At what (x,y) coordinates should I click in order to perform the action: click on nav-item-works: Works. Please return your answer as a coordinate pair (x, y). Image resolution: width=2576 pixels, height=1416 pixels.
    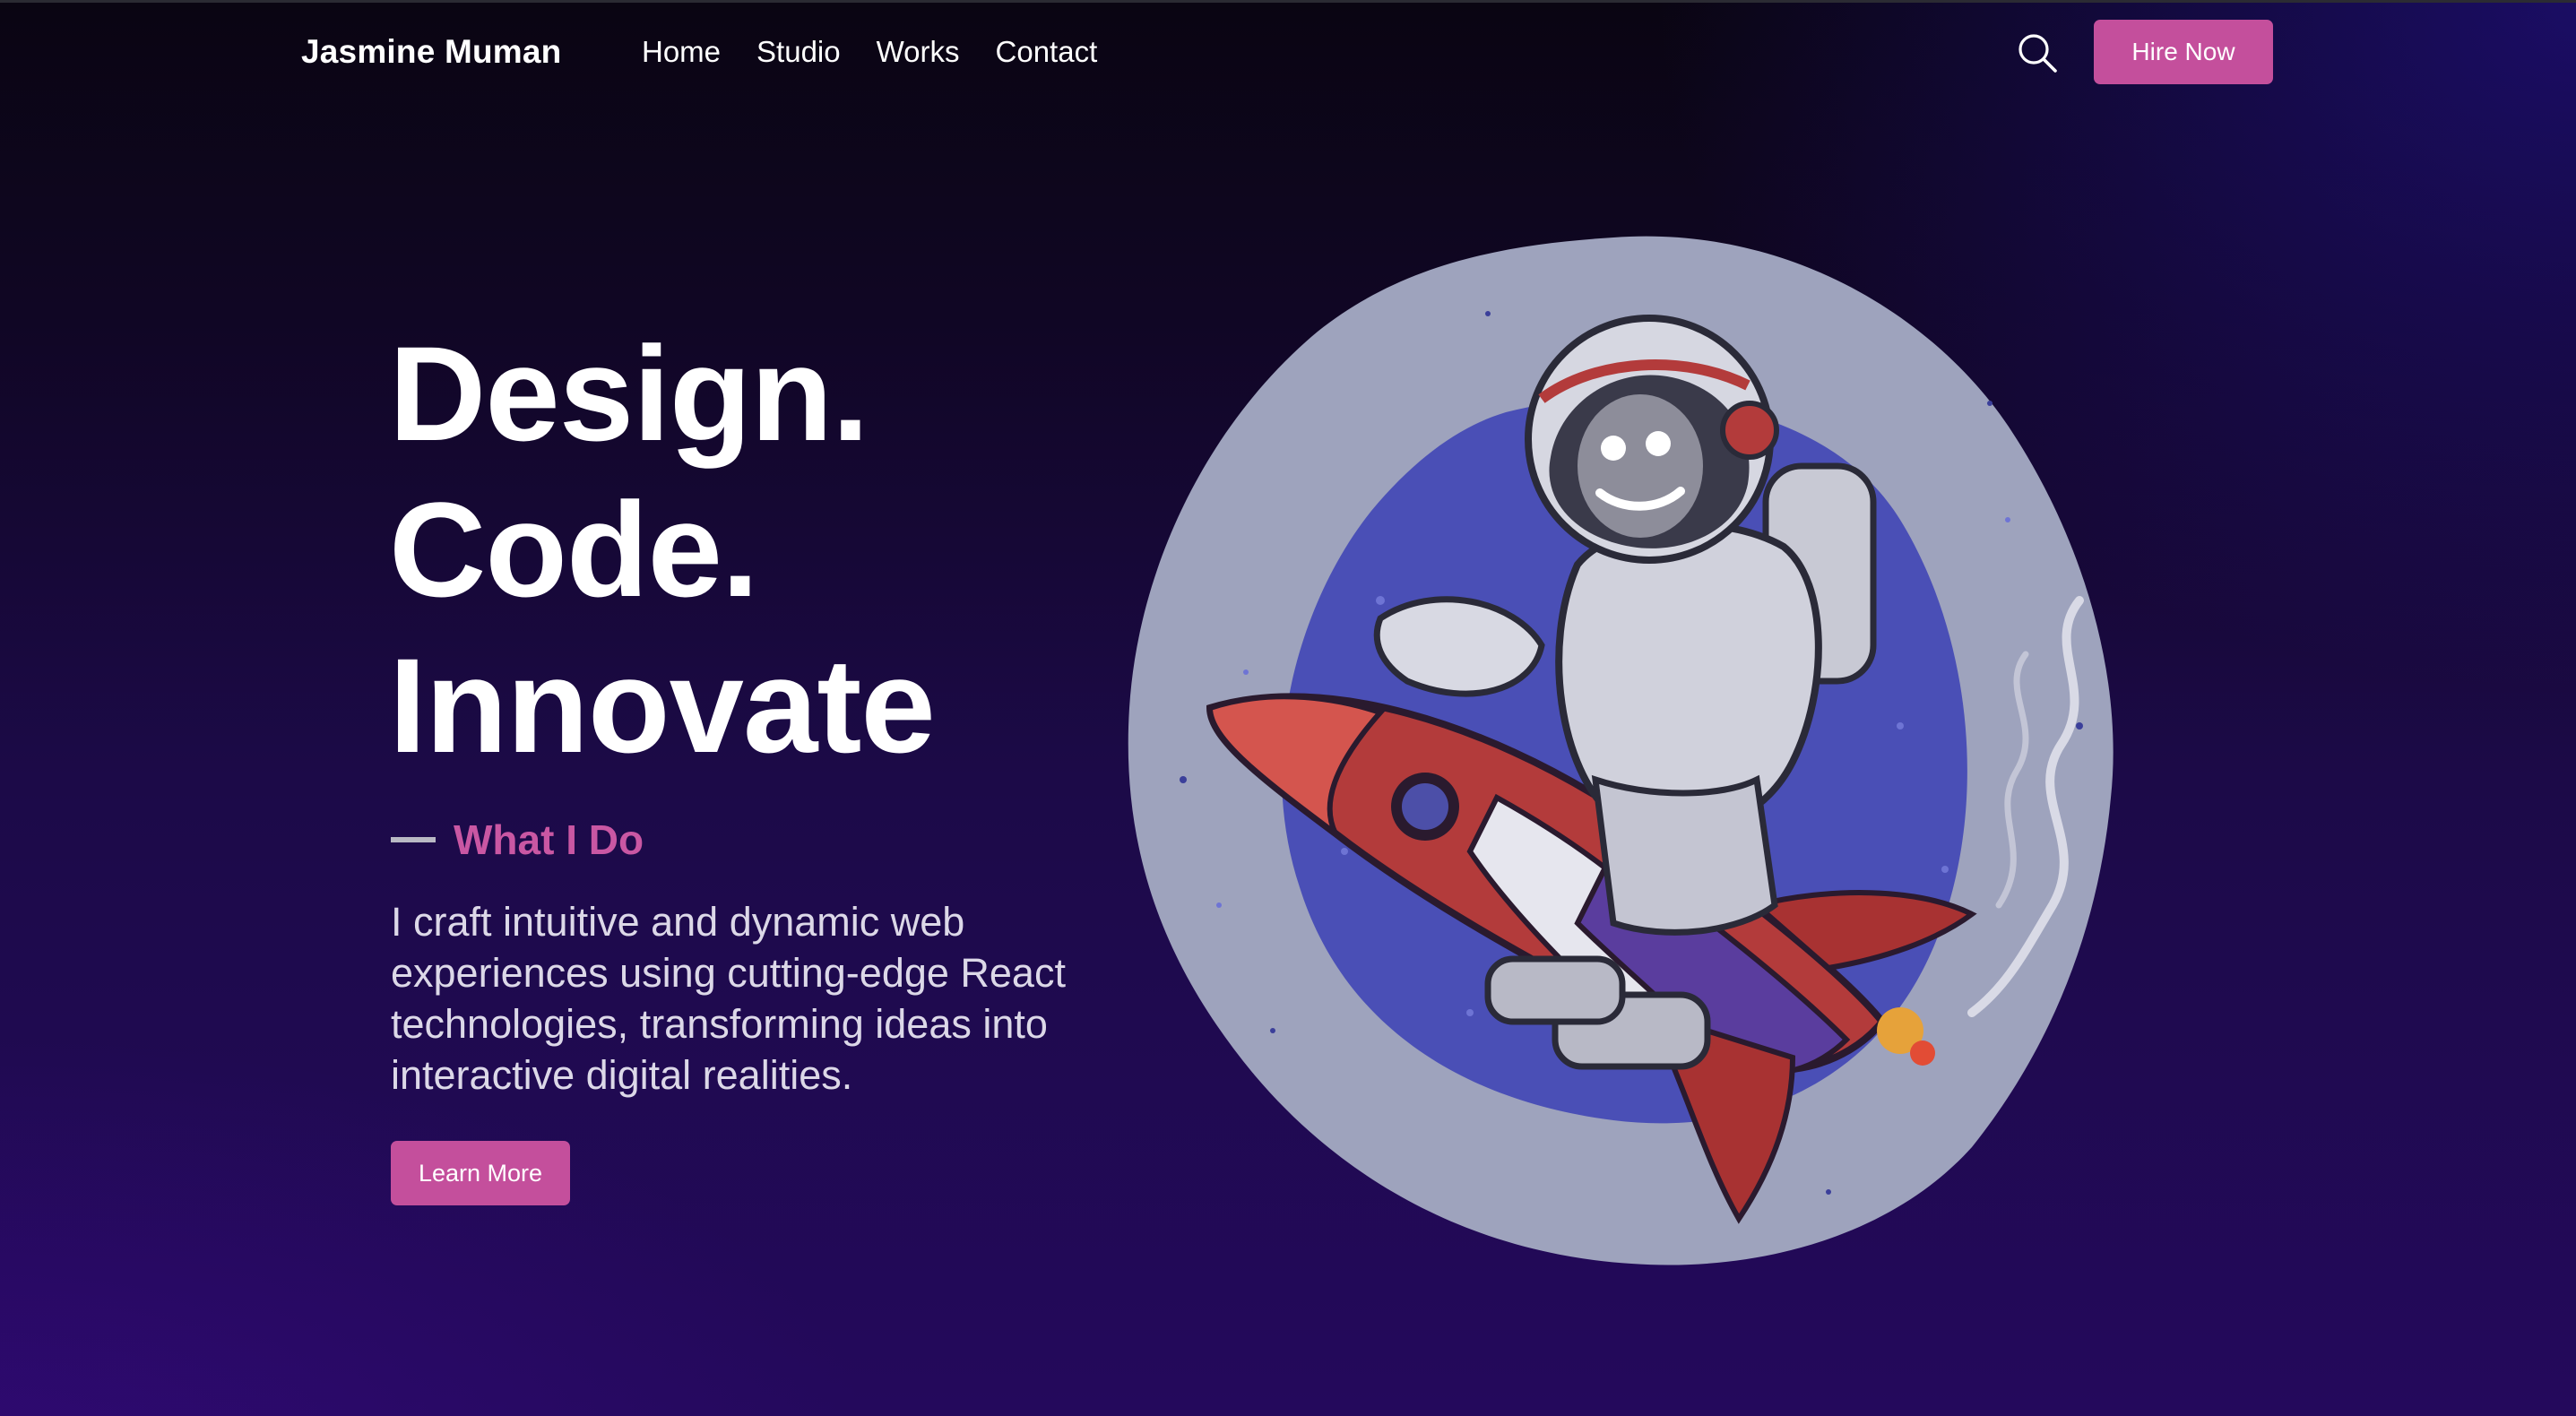
    Looking at the image, I should click on (918, 52).